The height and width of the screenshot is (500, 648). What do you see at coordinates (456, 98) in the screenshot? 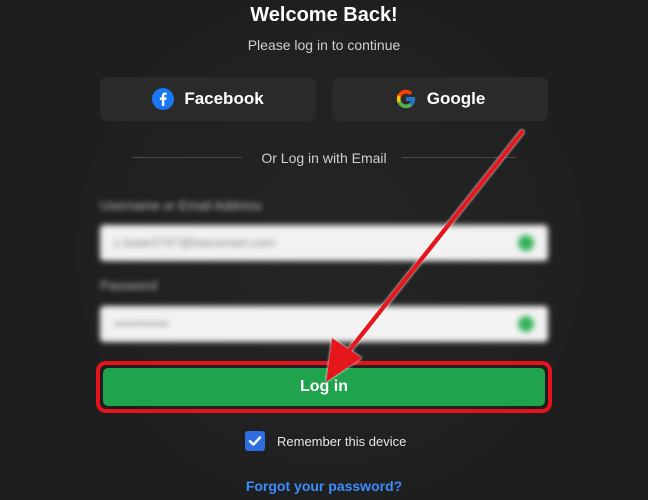
I see `google-label: Google` at bounding box center [456, 98].